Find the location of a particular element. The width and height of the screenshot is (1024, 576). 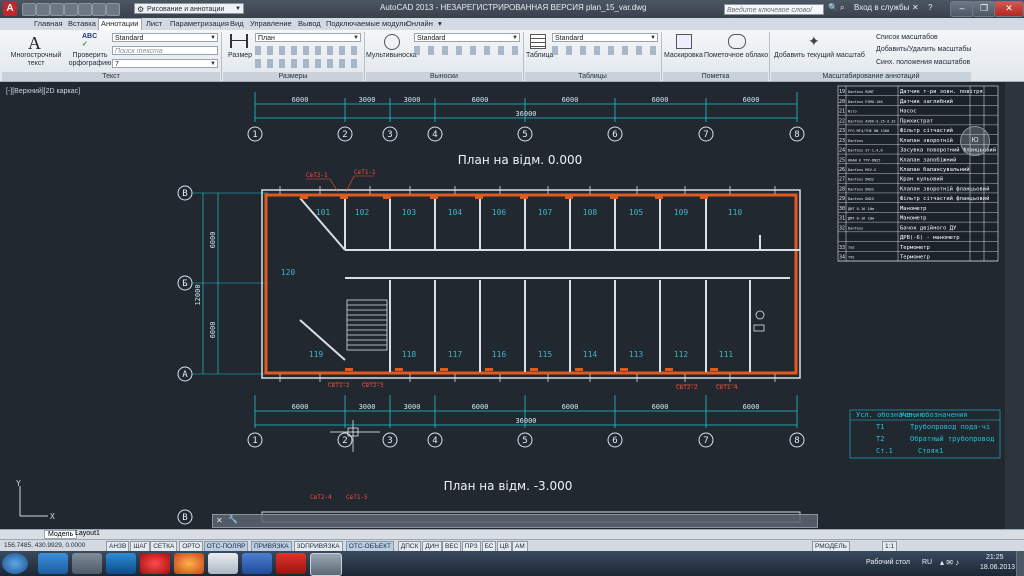

table-style-select: Standard ▼ is located at coordinates (605, 37).